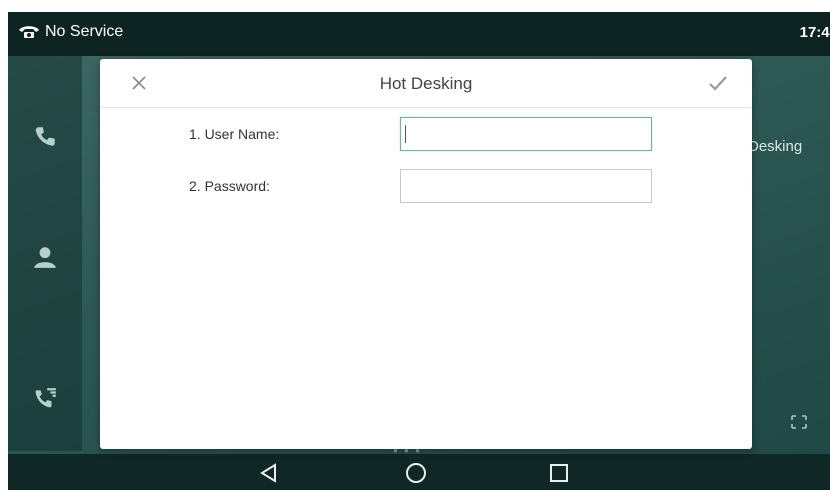 This screenshot has height=490, width=830. What do you see at coordinates (419, 34) in the screenshot?
I see `status-bar: No Service 17:45` at bounding box center [419, 34].